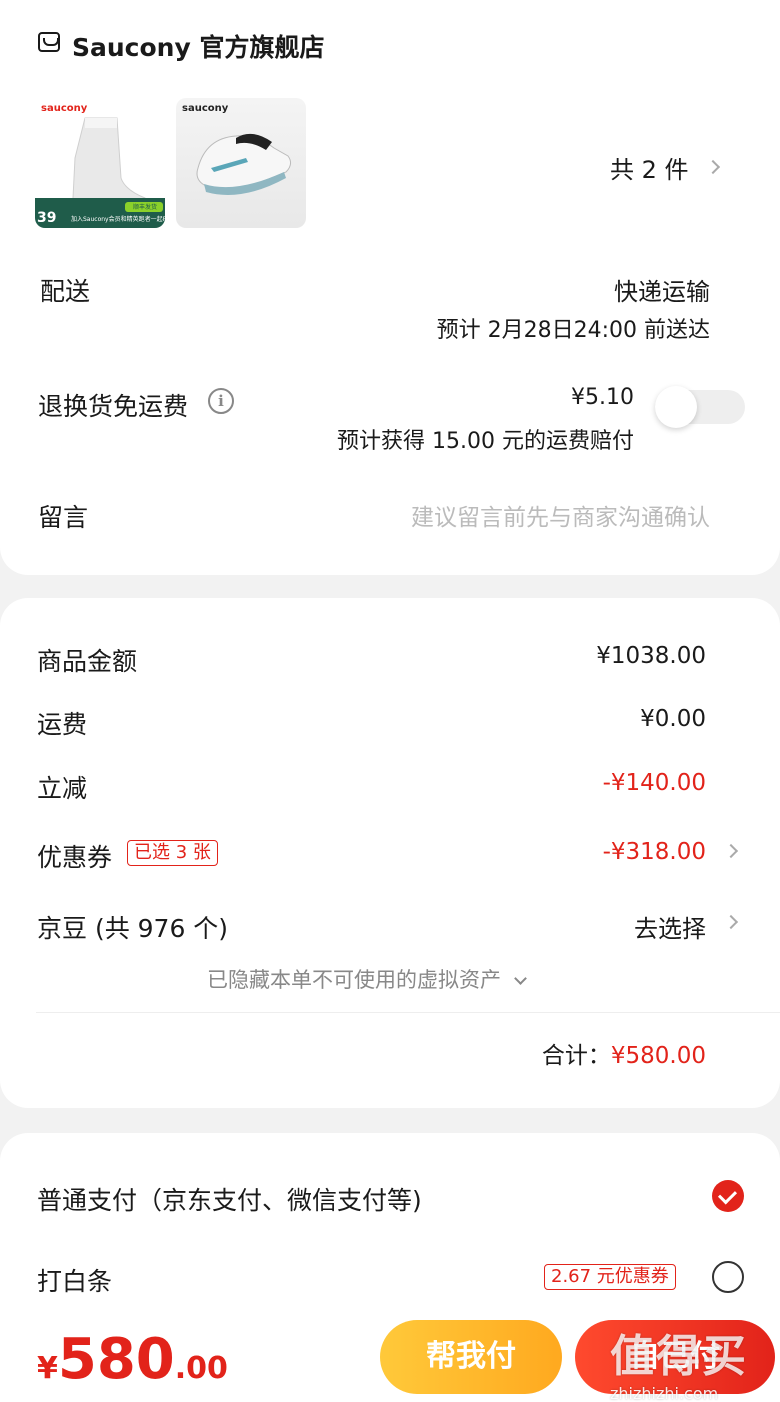 The image size is (780, 1402). What do you see at coordinates (576, 1056) in the screenshot?
I see `total-label: 合计：` at bounding box center [576, 1056].